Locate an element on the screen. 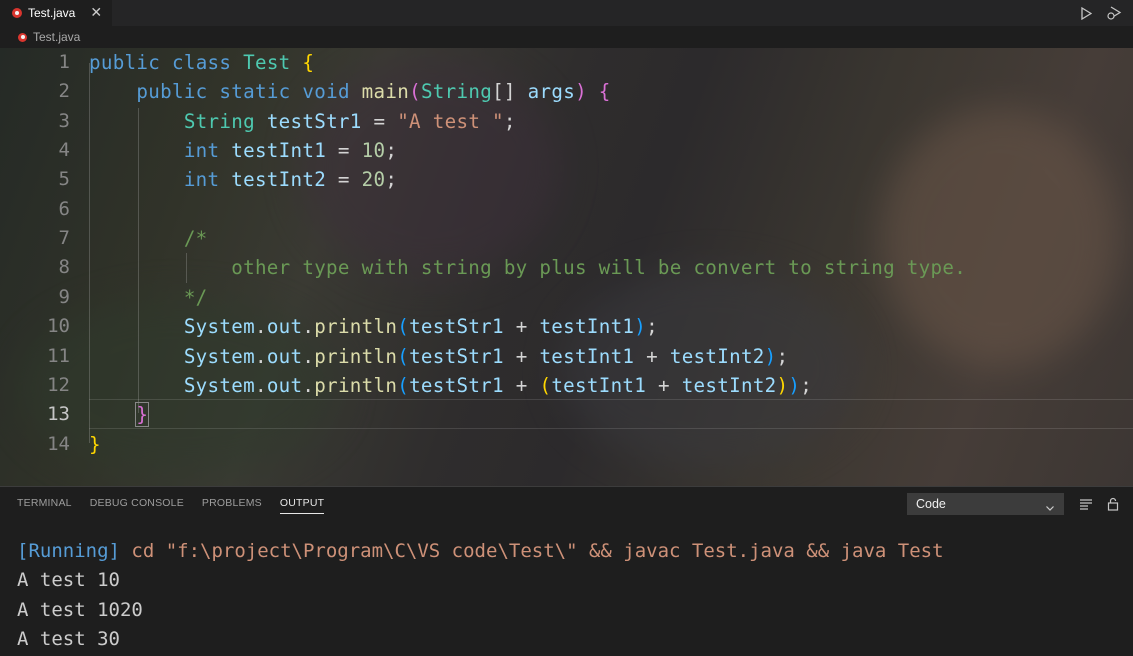  output-channel-value: Code is located at coordinates (931, 504).